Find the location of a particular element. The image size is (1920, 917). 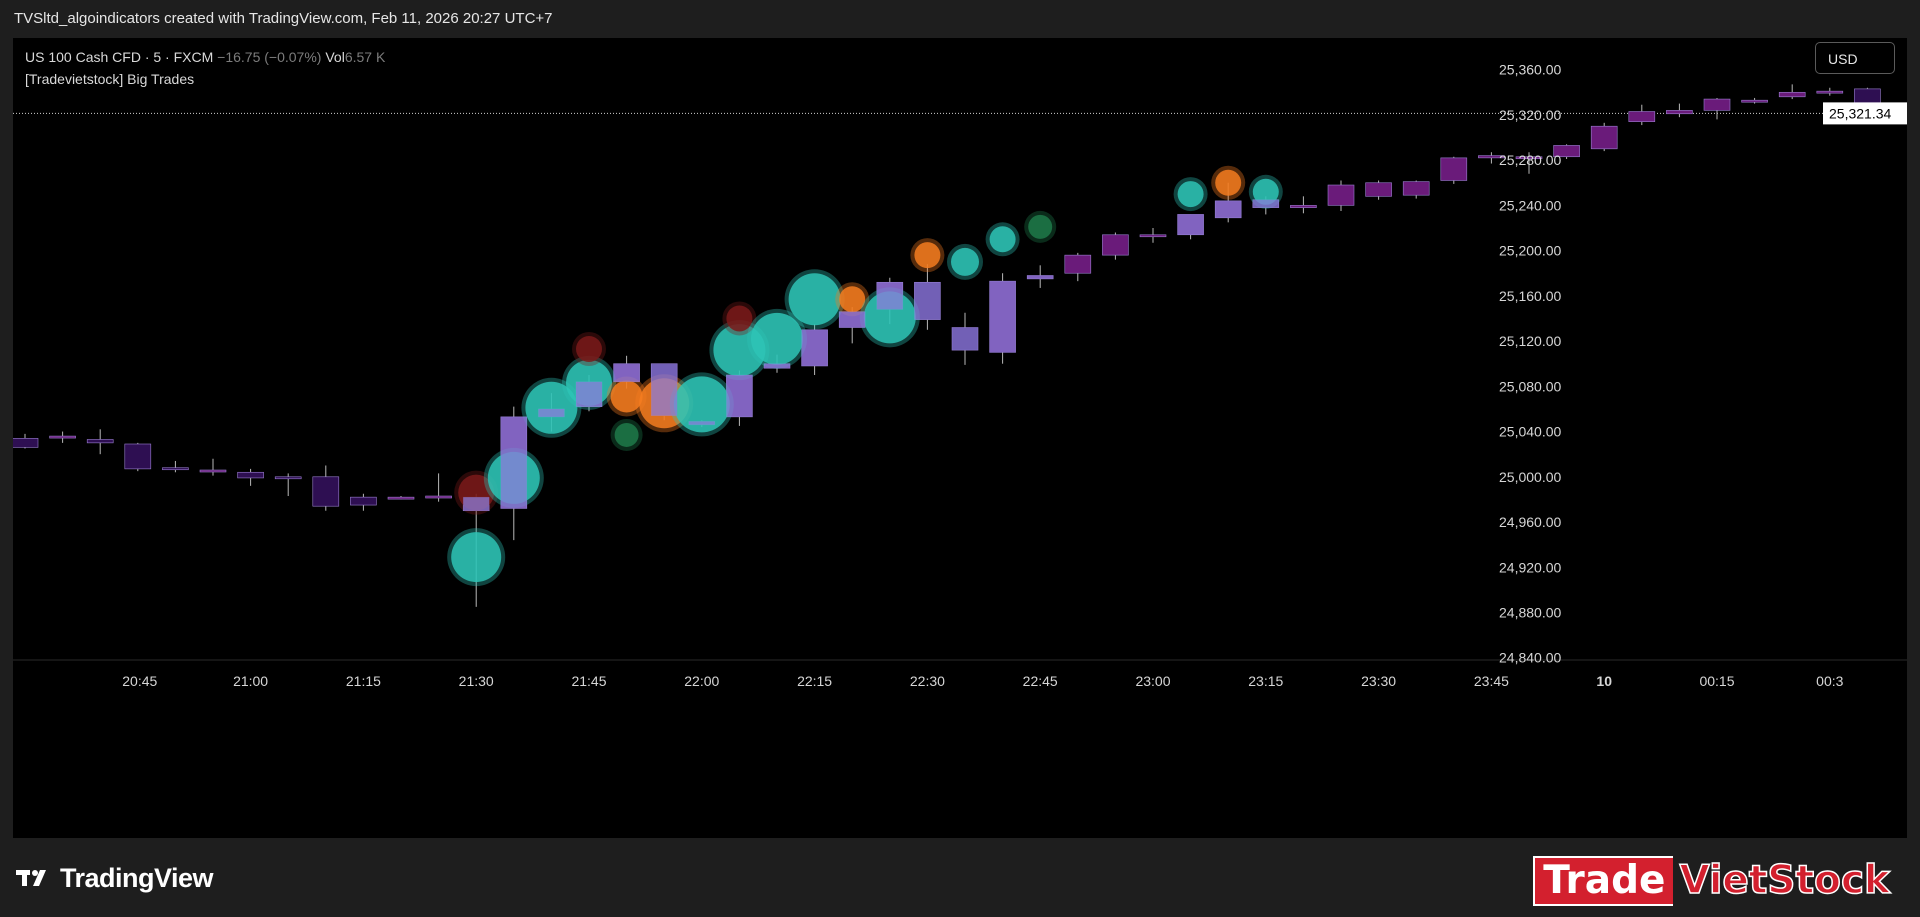

time-axis-tick: 21:30 is located at coordinates (476, 681).